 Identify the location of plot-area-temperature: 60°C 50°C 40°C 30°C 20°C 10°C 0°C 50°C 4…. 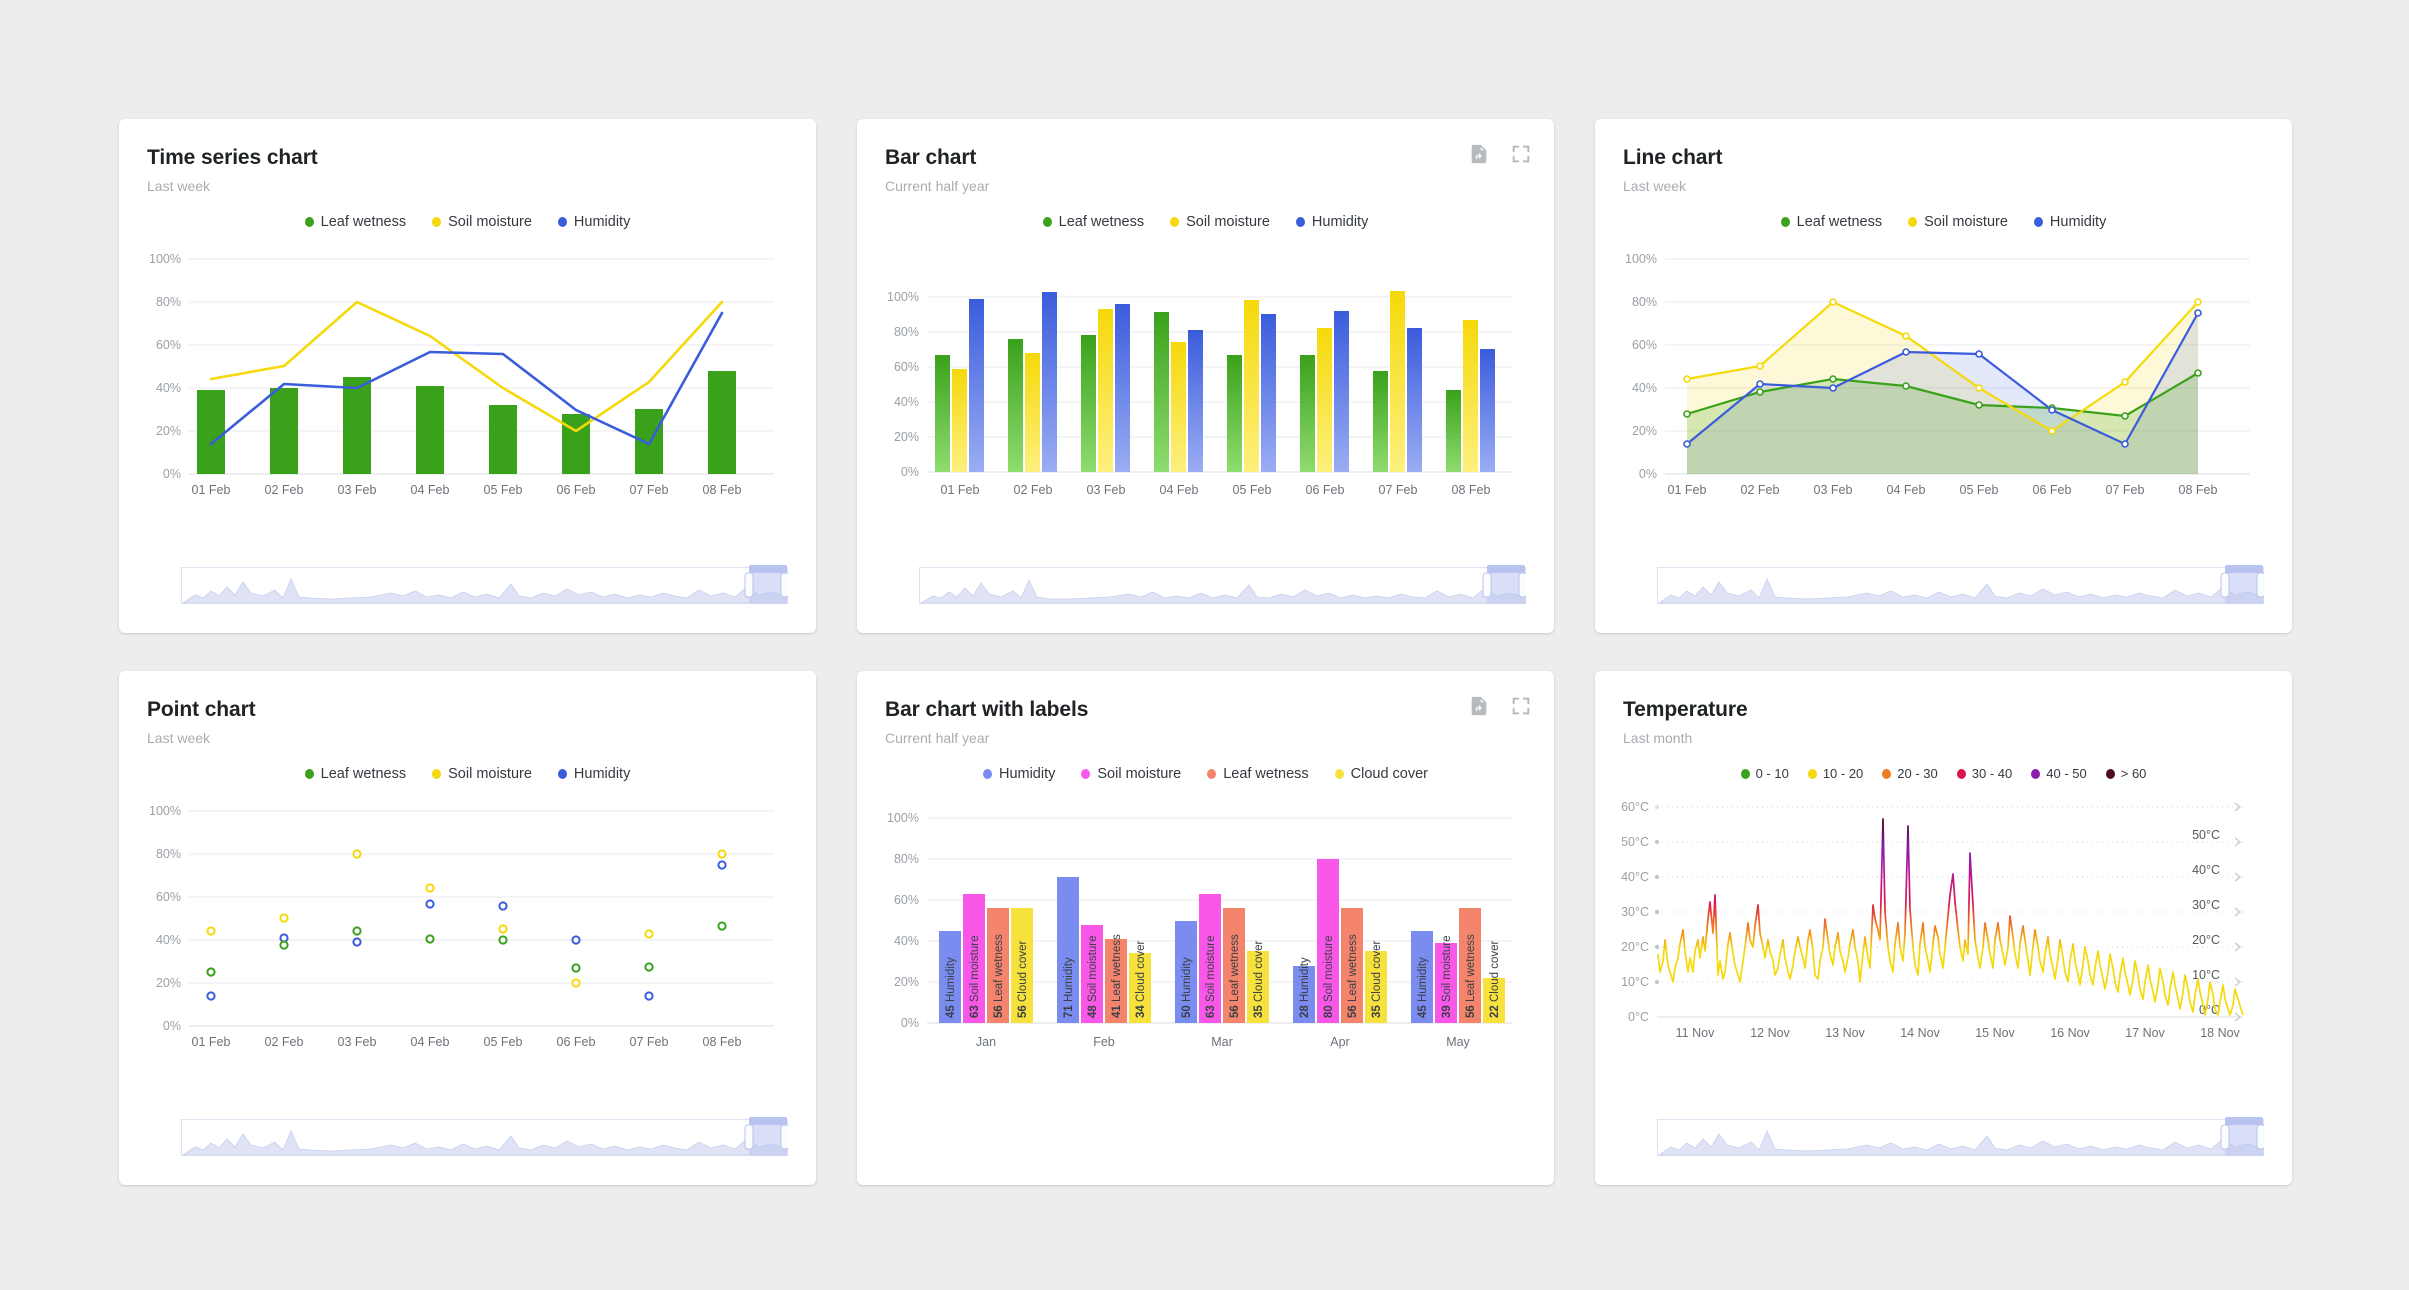
(1943, 929).